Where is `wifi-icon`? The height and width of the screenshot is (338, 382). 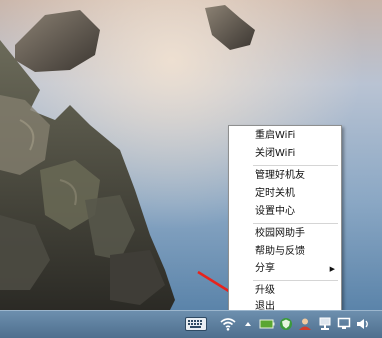
wifi-icon is located at coordinates (228, 324).